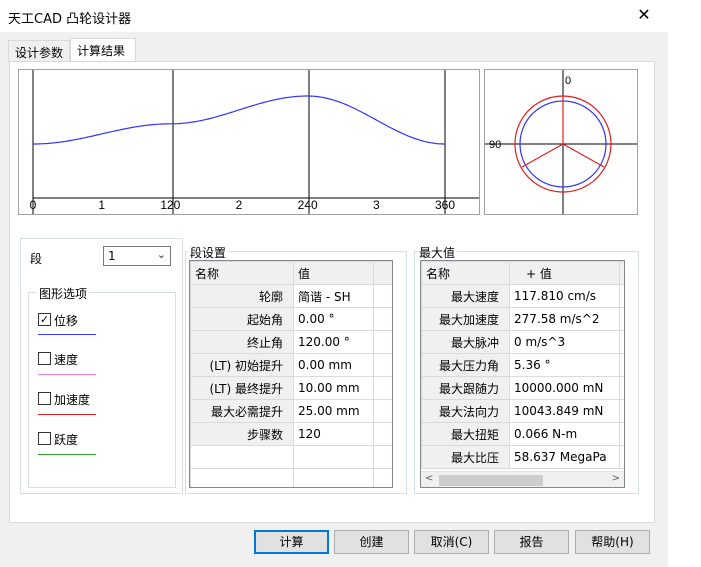  What do you see at coordinates (644, 15) in the screenshot?
I see `close-icon: ✕` at bounding box center [644, 15].